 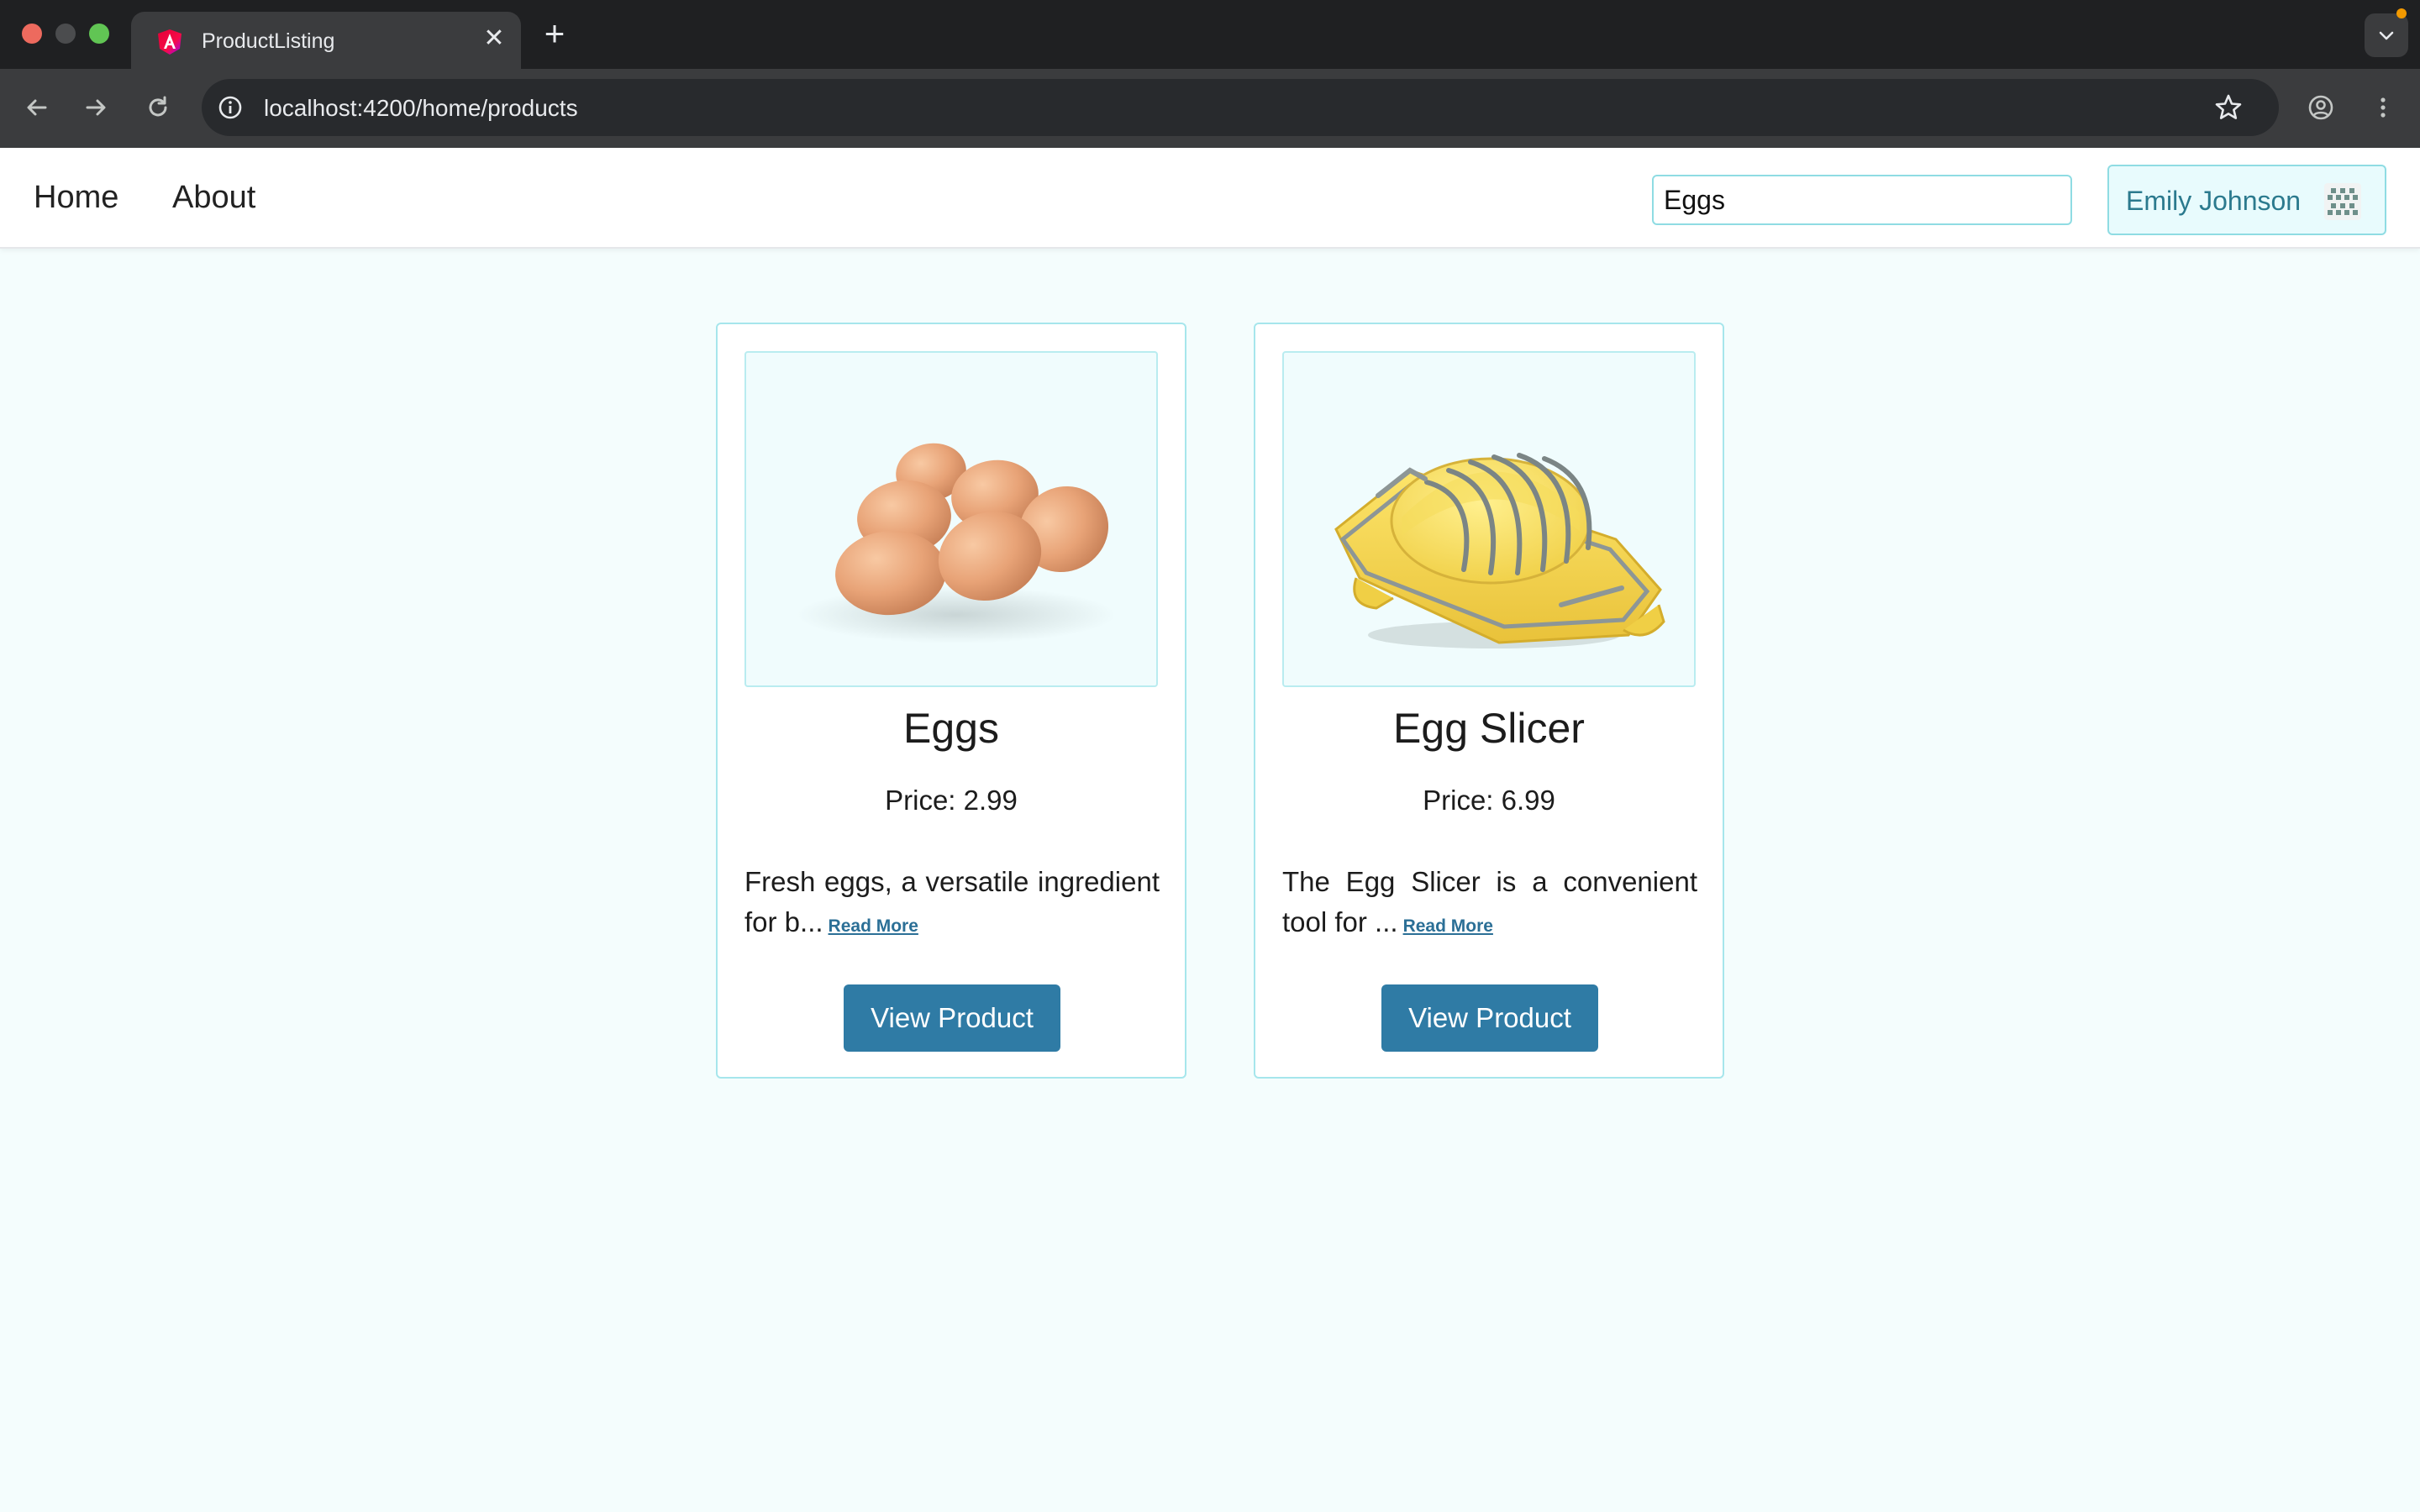 What do you see at coordinates (65, 34) in the screenshot?
I see `minimize-window-button` at bounding box center [65, 34].